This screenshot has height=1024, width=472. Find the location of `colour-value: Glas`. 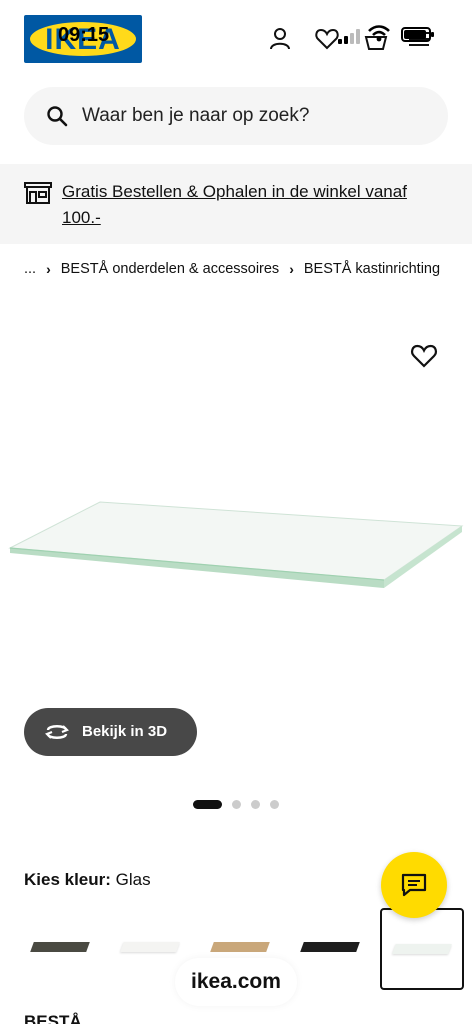

colour-value: Glas is located at coordinates (133, 879).